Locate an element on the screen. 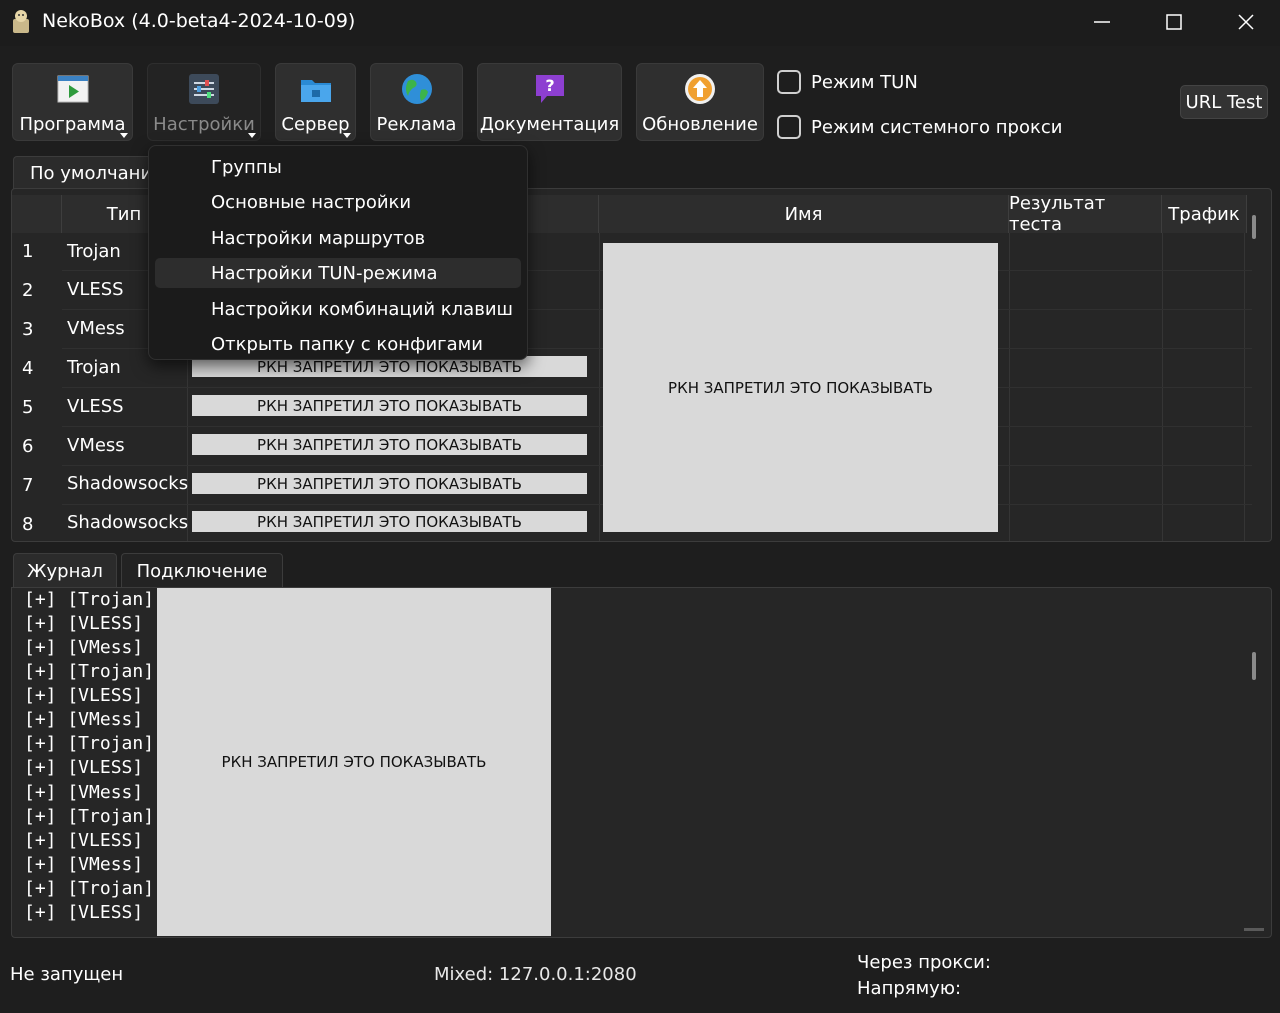 The image size is (1280, 1013). tun-mode-label: Режим TUN is located at coordinates (864, 82).